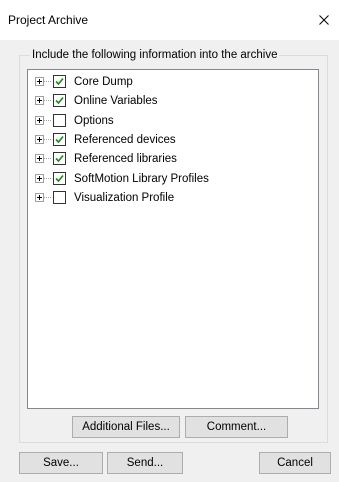 The image size is (339, 482). I want to click on tree-item: SoftMotion Library Profiles, so click(173, 179).